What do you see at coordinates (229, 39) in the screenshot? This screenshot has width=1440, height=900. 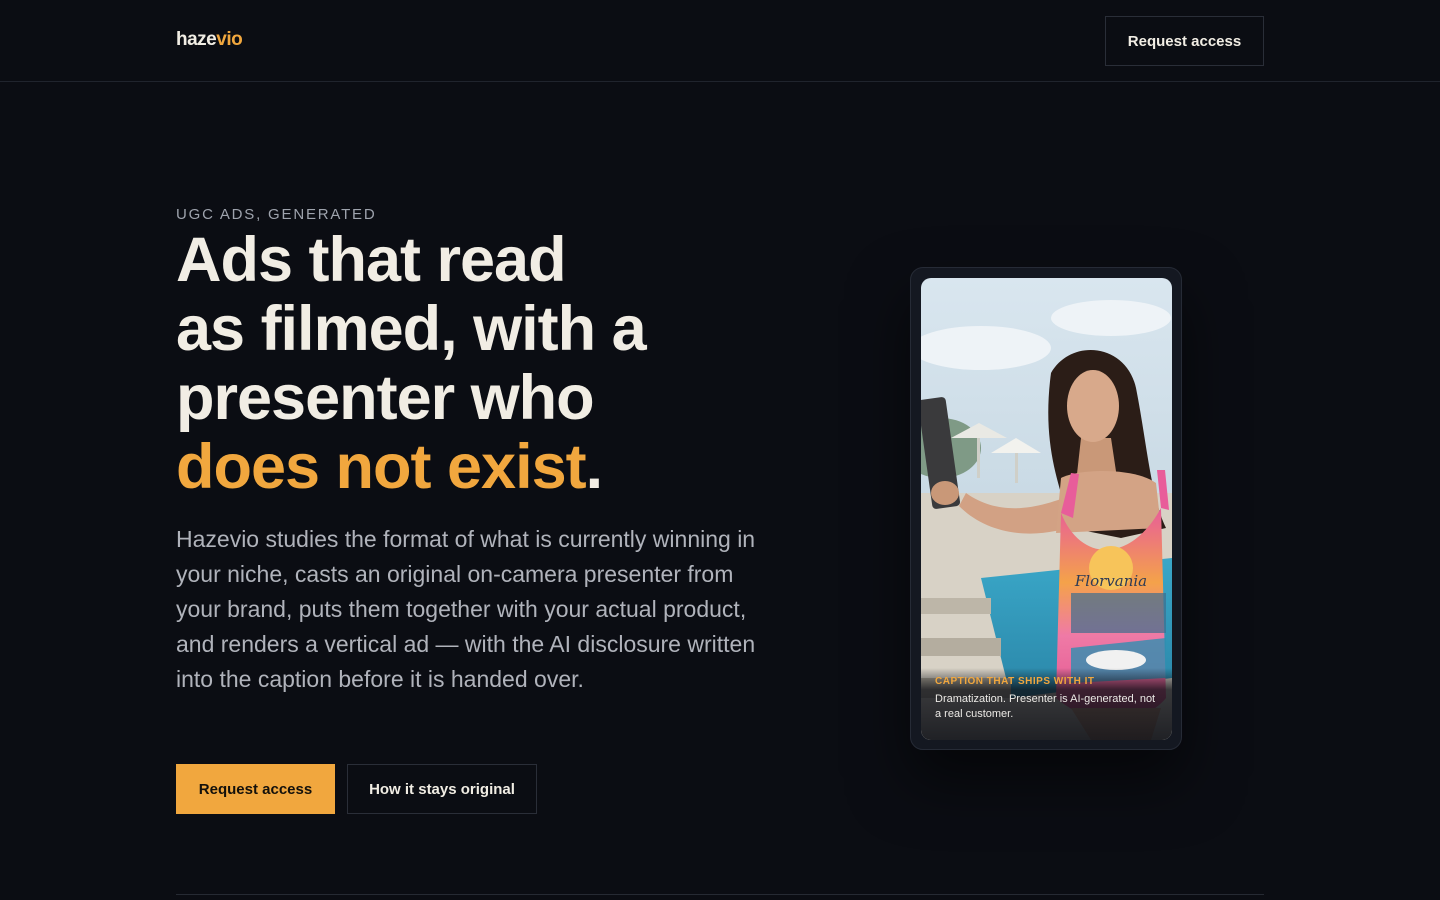 I see `brand-name-part2: vio` at bounding box center [229, 39].